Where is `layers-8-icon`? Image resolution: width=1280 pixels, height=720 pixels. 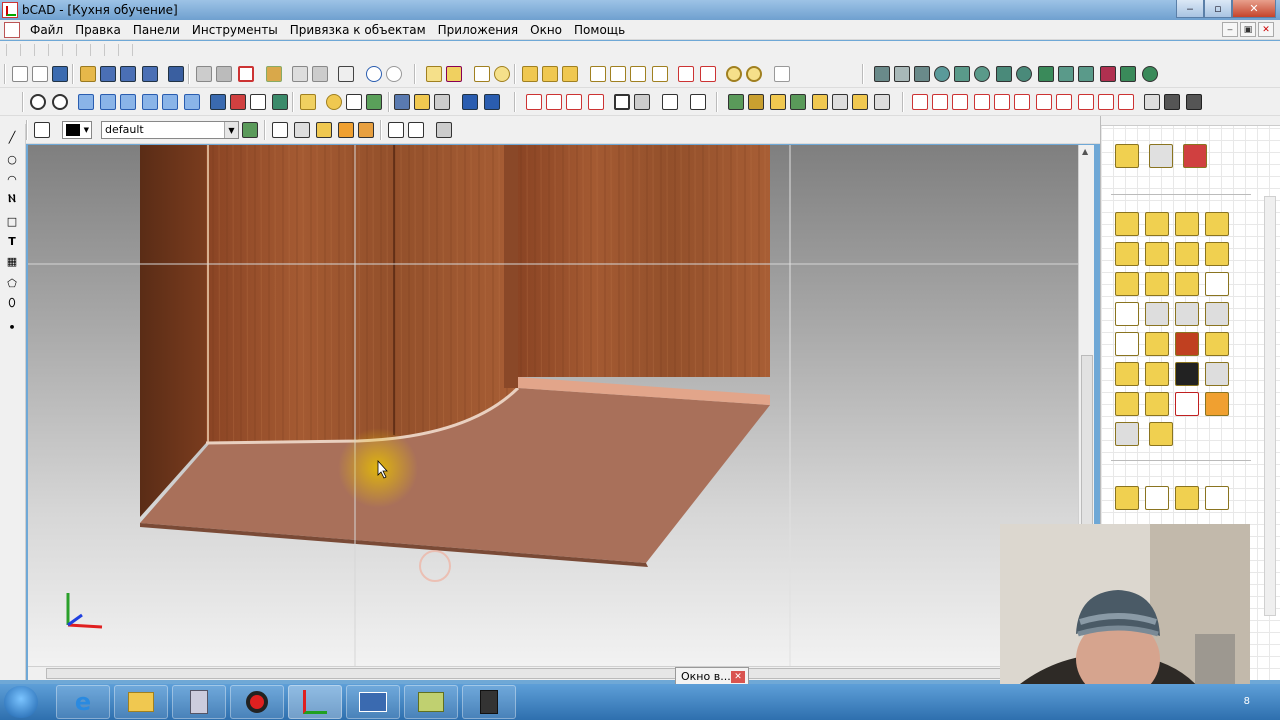 layers-8-icon is located at coordinates (882, 102).